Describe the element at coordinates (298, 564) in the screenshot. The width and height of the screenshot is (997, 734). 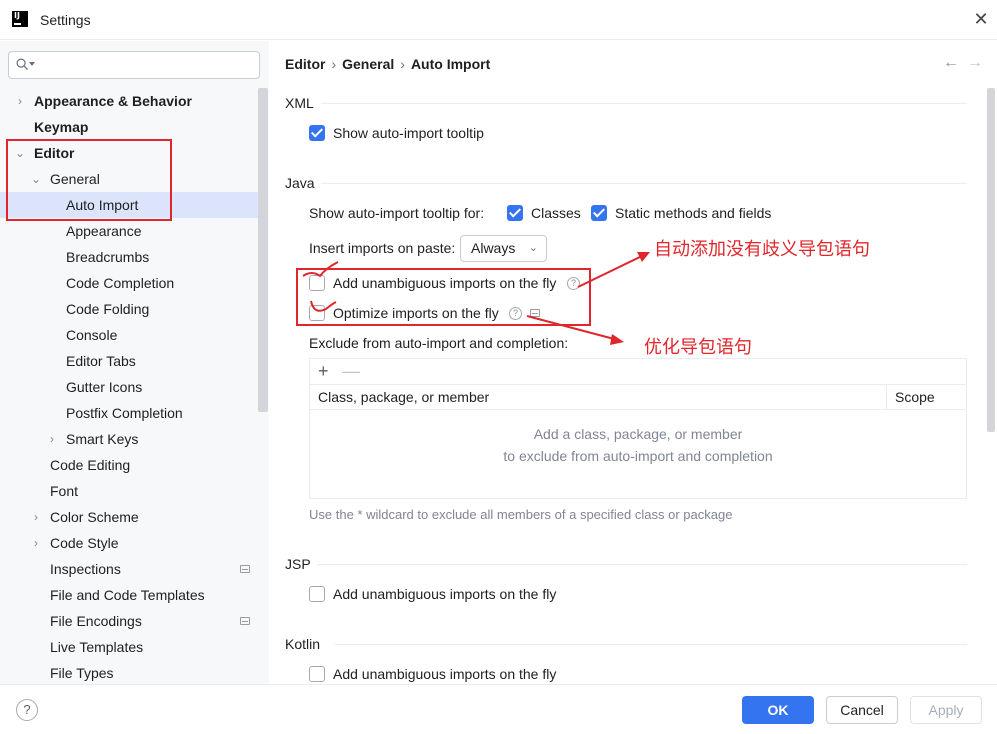
I see `section-jsp-heading: JSP` at that location.